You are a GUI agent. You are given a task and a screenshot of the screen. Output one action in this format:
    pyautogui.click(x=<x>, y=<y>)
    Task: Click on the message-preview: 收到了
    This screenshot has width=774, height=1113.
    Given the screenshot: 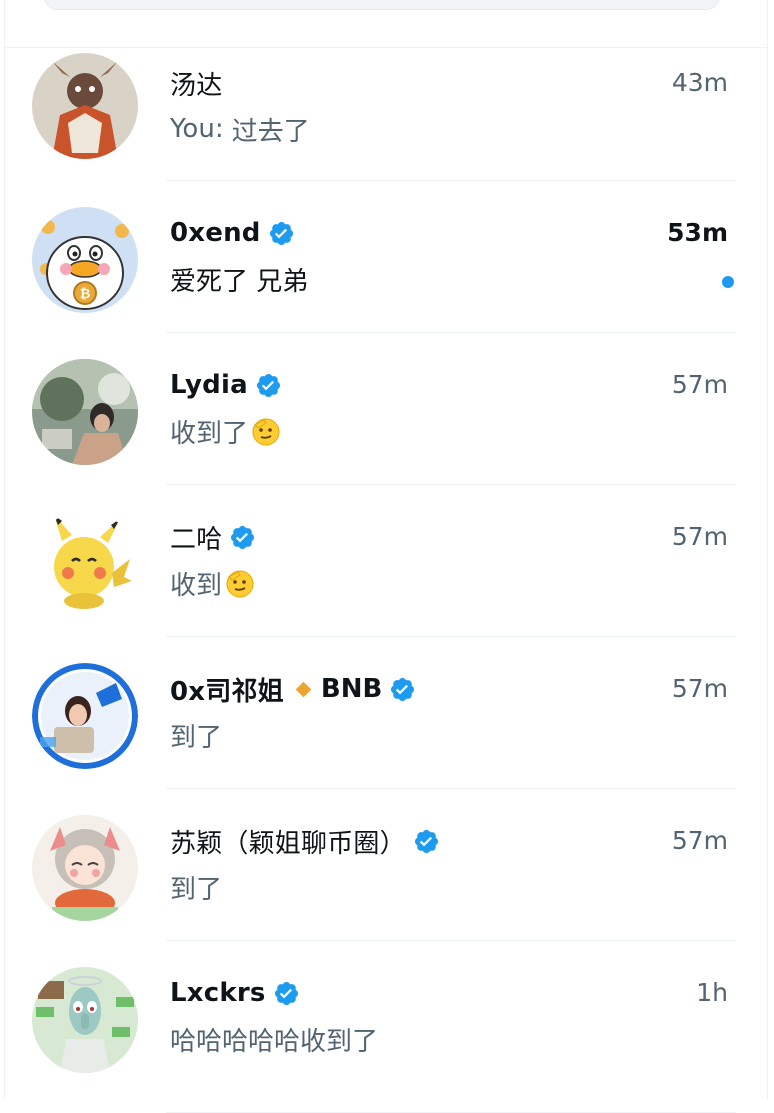 What is the action you would take?
    pyautogui.click(x=226, y=431)
    